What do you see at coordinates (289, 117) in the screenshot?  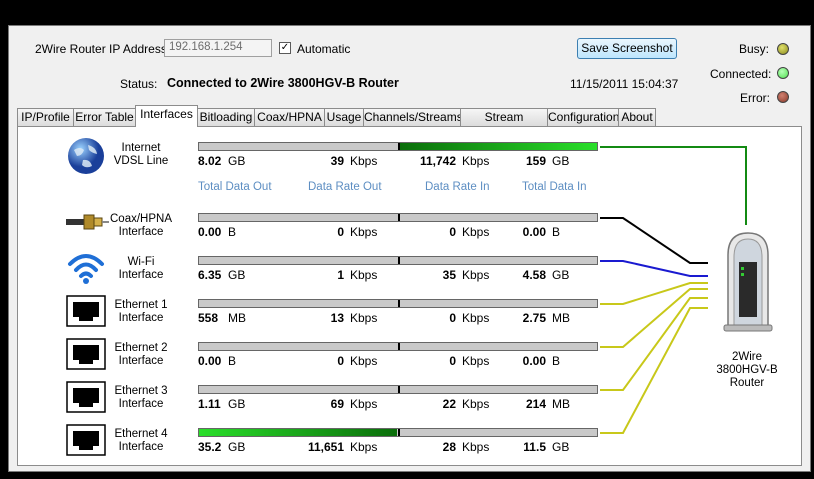 I see `tab-coax-hpna: Coax/HPNA` at bounding box center [289, 117].